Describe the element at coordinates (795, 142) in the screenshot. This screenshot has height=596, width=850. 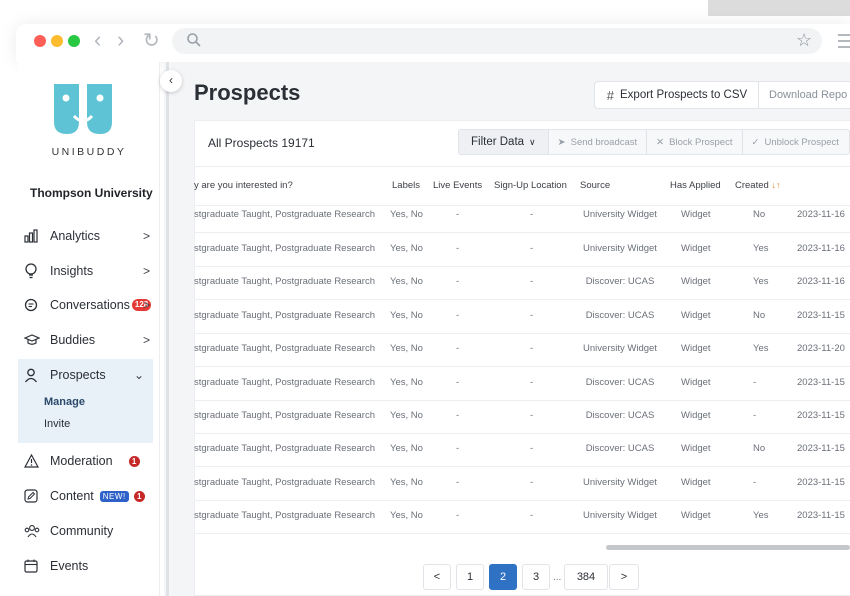
I see `unblock-prospect-button: ✓ Unblock Prospect` at that location.